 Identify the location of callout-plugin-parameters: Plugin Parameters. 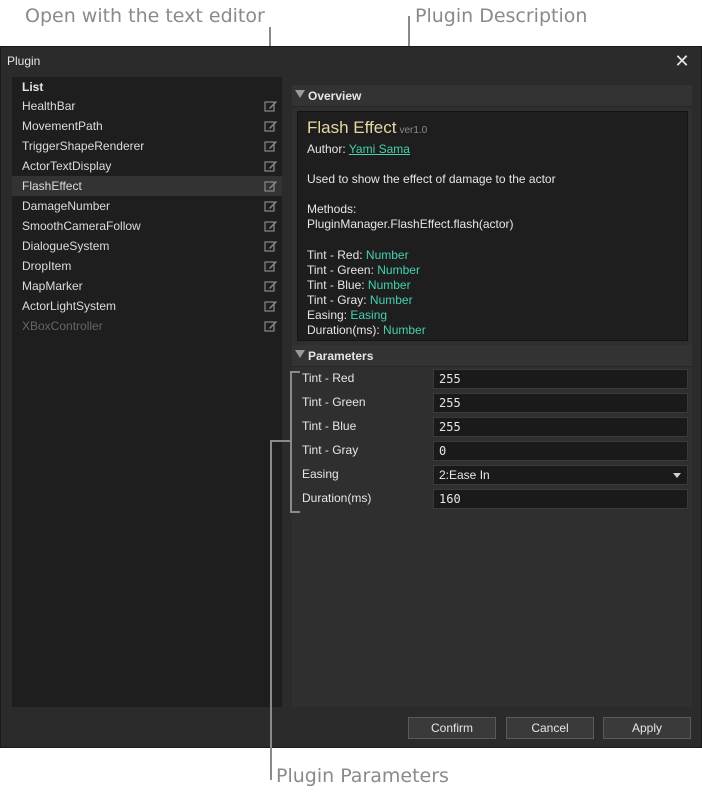
(362, 776).